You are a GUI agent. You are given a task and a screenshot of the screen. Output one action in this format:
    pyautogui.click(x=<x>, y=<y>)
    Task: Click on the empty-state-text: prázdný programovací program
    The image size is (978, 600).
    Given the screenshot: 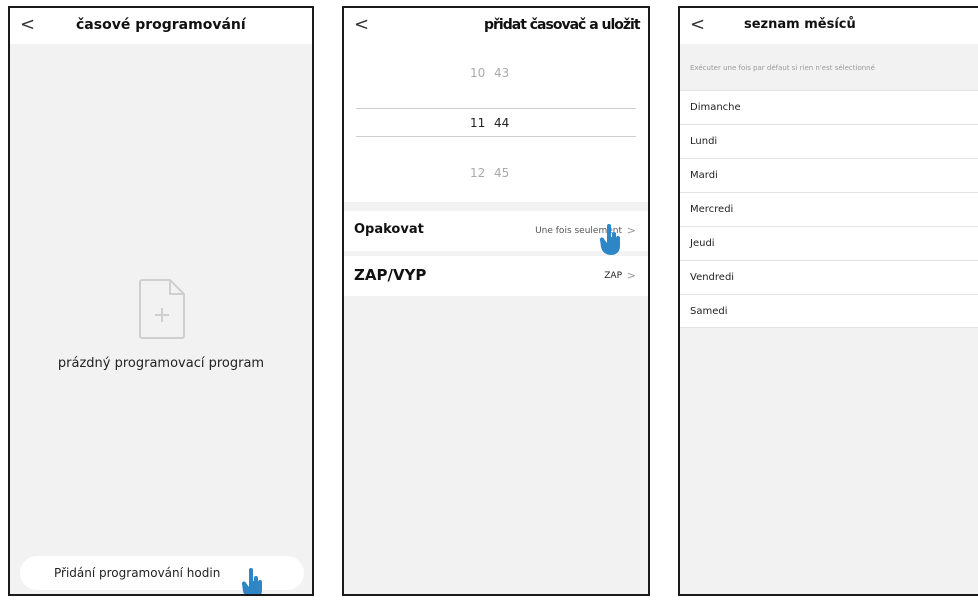 What is the action you would take?
    pyautogui.click(x=161, y=363)
    